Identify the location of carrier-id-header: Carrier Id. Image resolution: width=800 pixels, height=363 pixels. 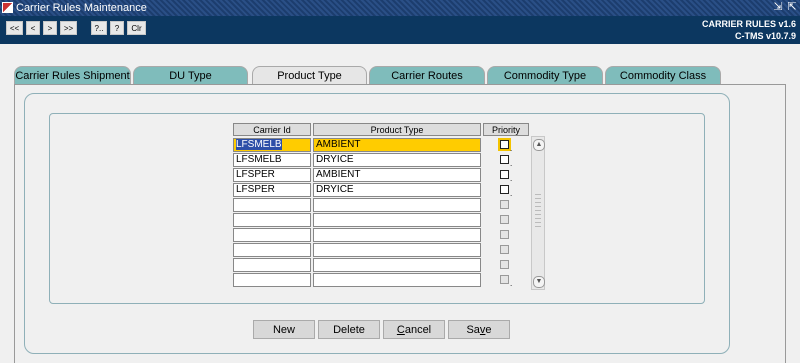
(272, 129).